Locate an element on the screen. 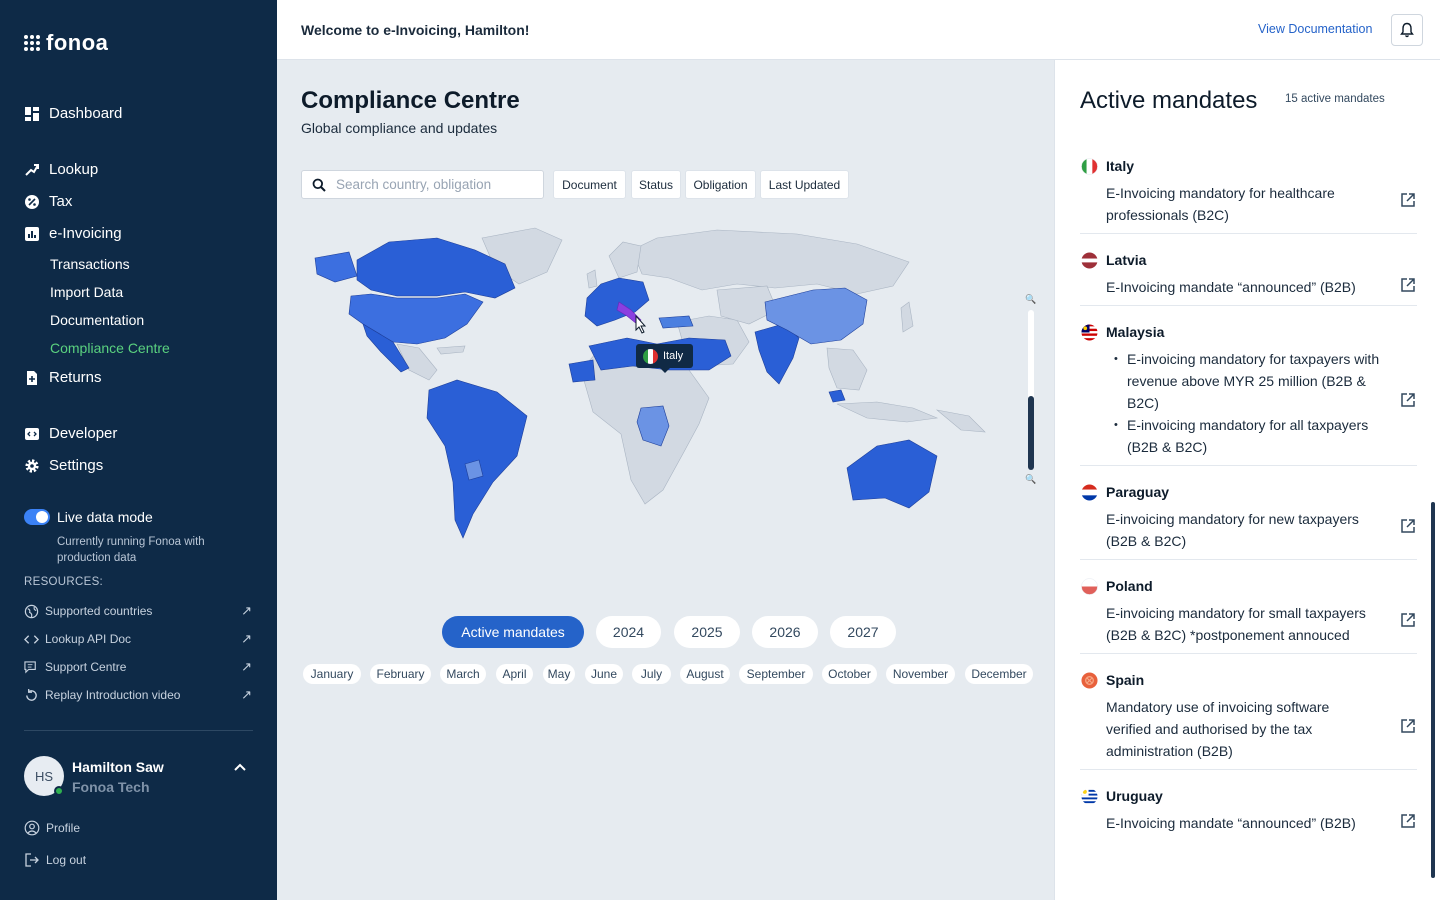 The width and height of the screenshot is (1440, 900). month-february: February is located at coordinates (400, 674).